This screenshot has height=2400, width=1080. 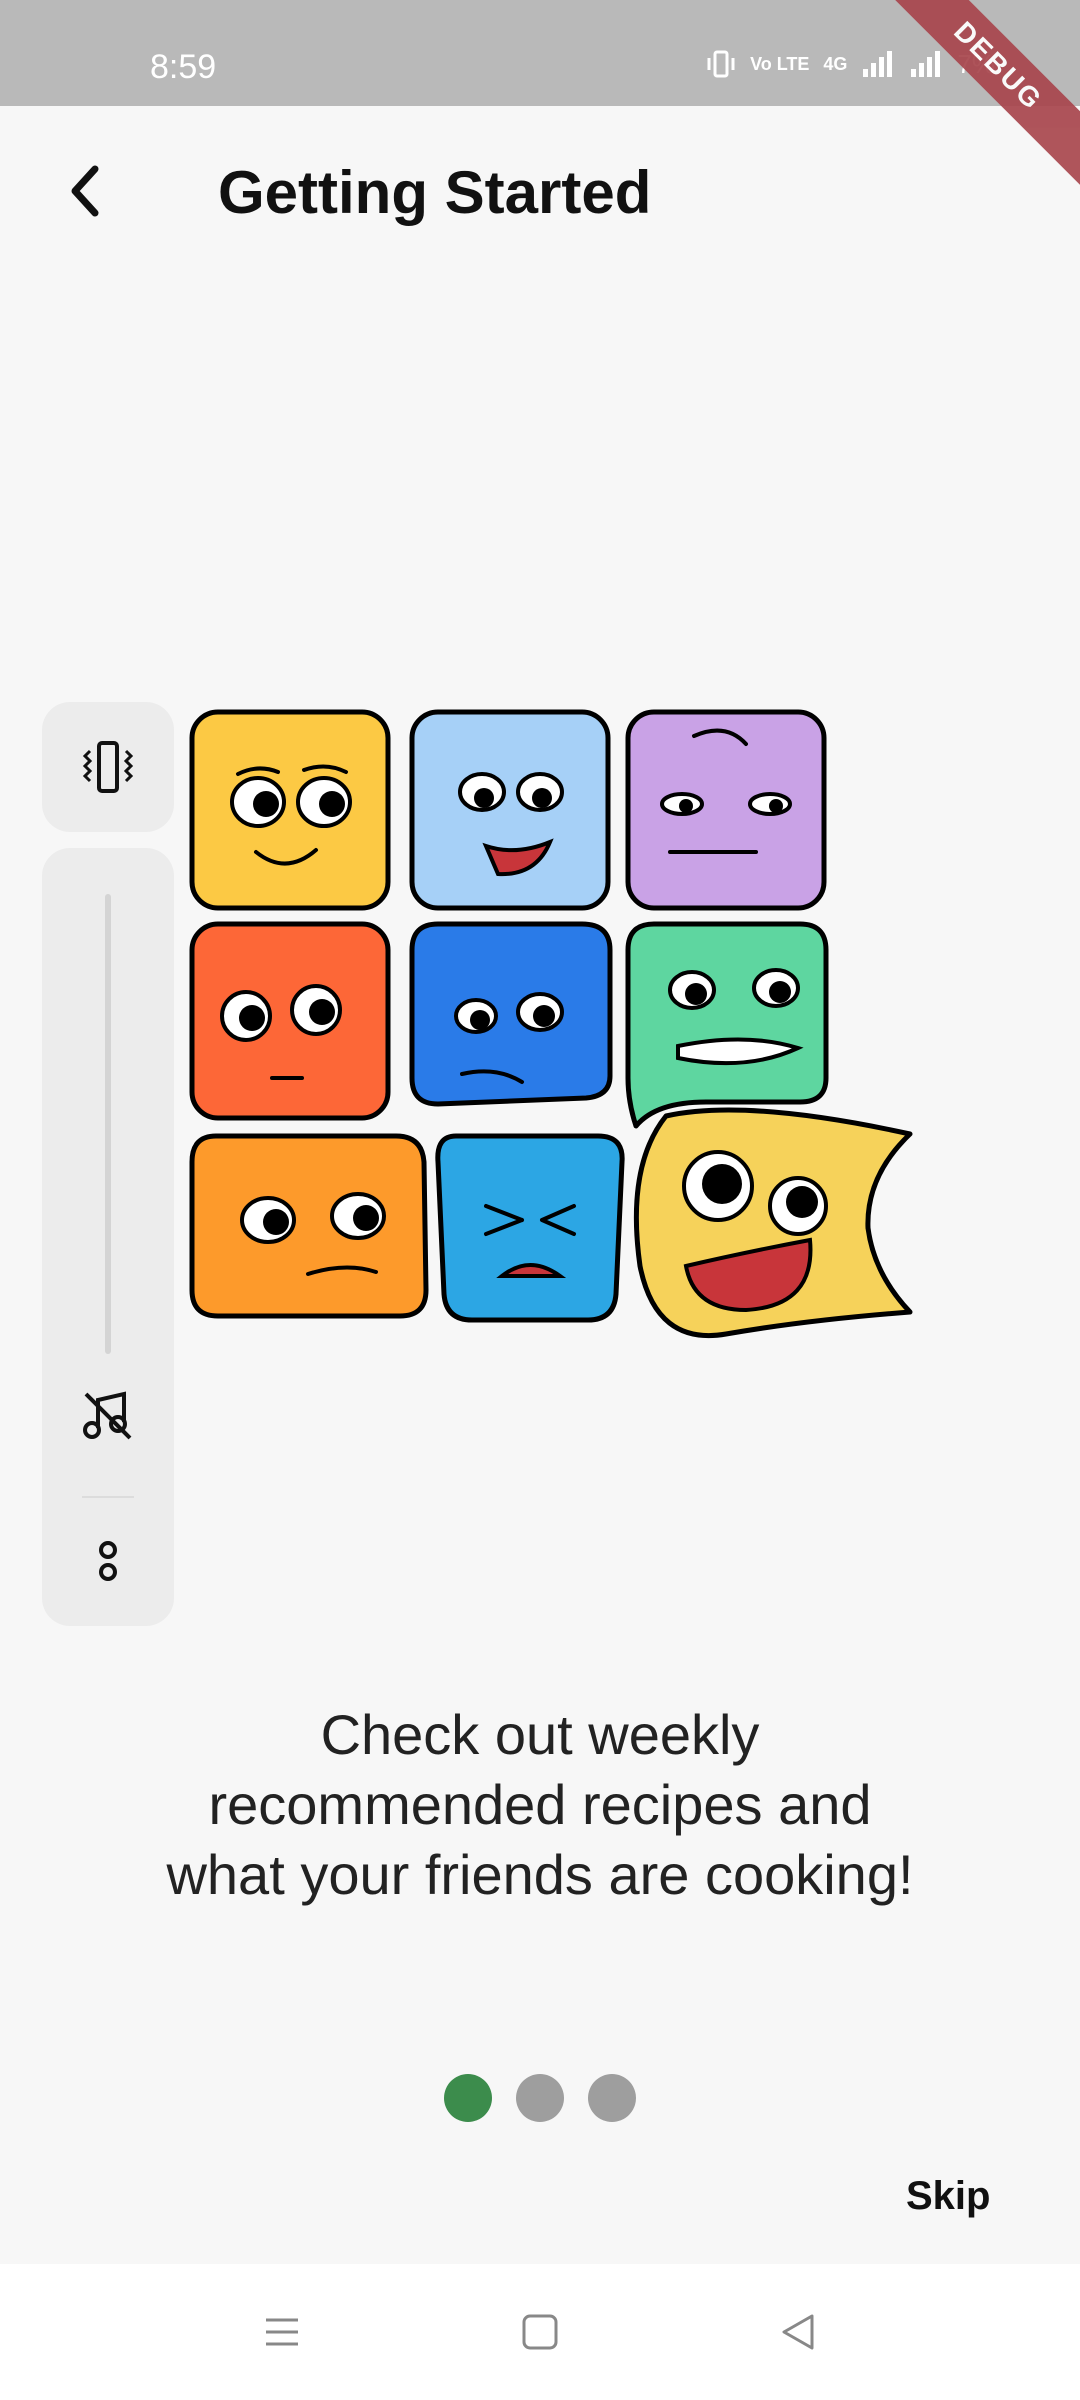 I want to click on light-blue-face-tile, so click(x=510, y=810).